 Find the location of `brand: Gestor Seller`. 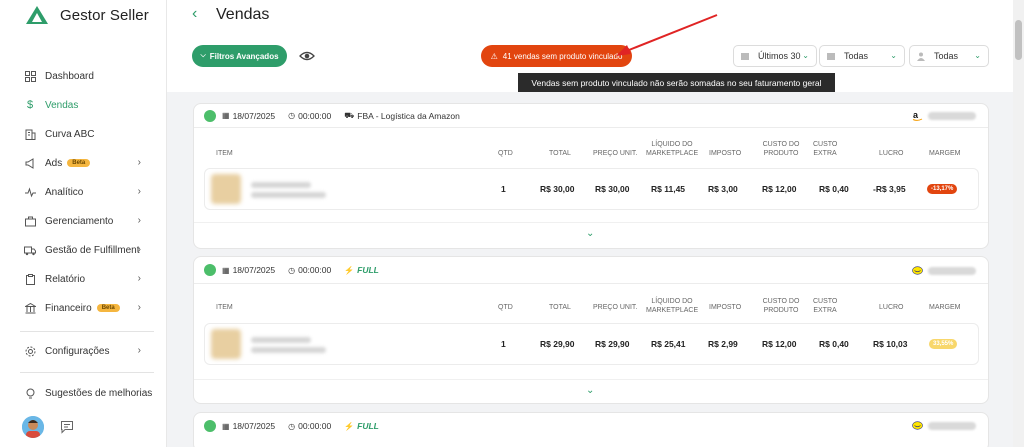

brand: Gestor Seller is located at coordinates (87, 15).